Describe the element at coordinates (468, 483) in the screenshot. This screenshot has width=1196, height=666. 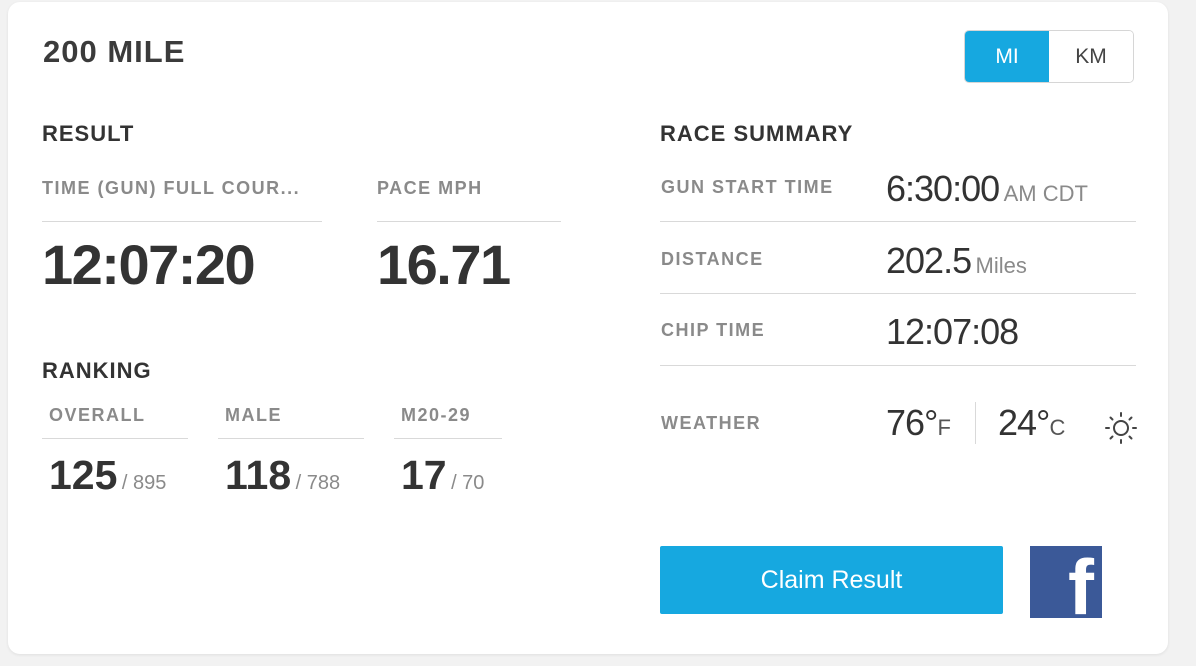
I see `rank-age-total: / 70` at that location.